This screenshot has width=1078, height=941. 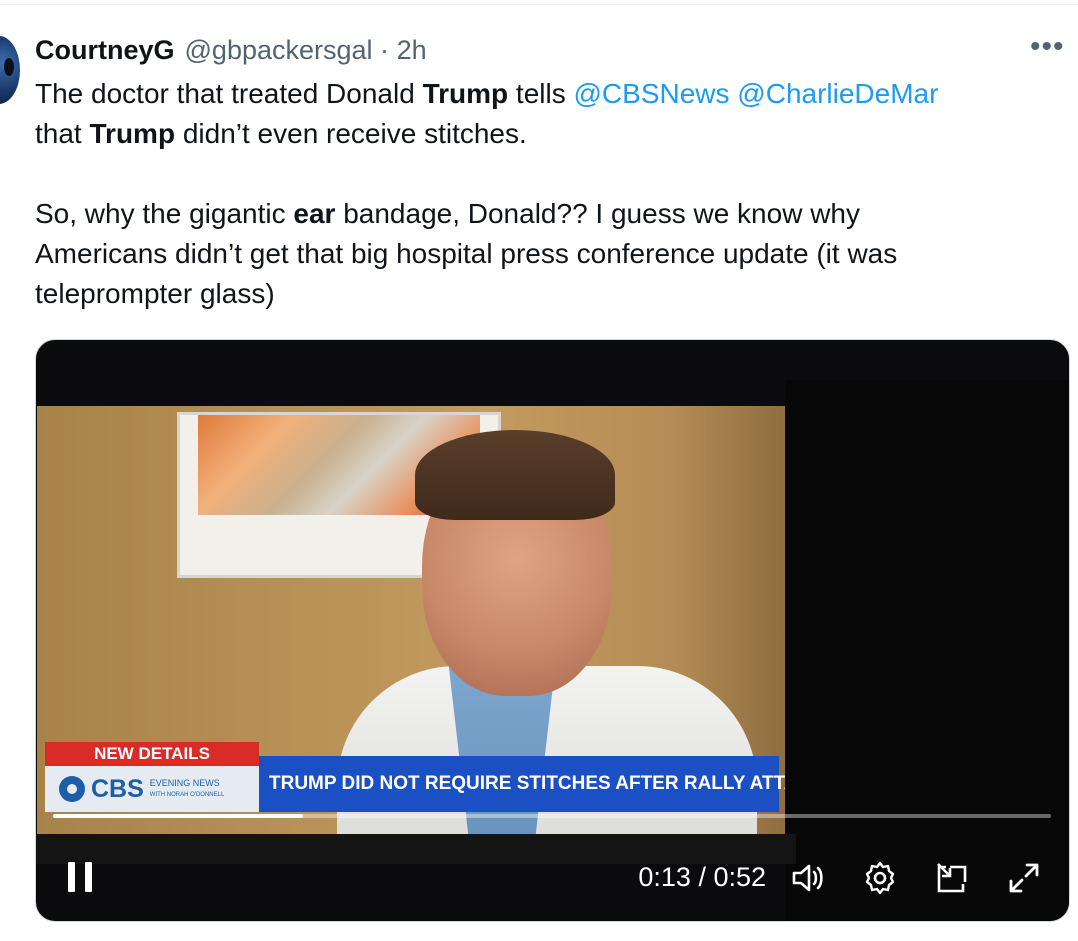 I want to click on author-name: CourtneyG, so click(x=105, y=50).